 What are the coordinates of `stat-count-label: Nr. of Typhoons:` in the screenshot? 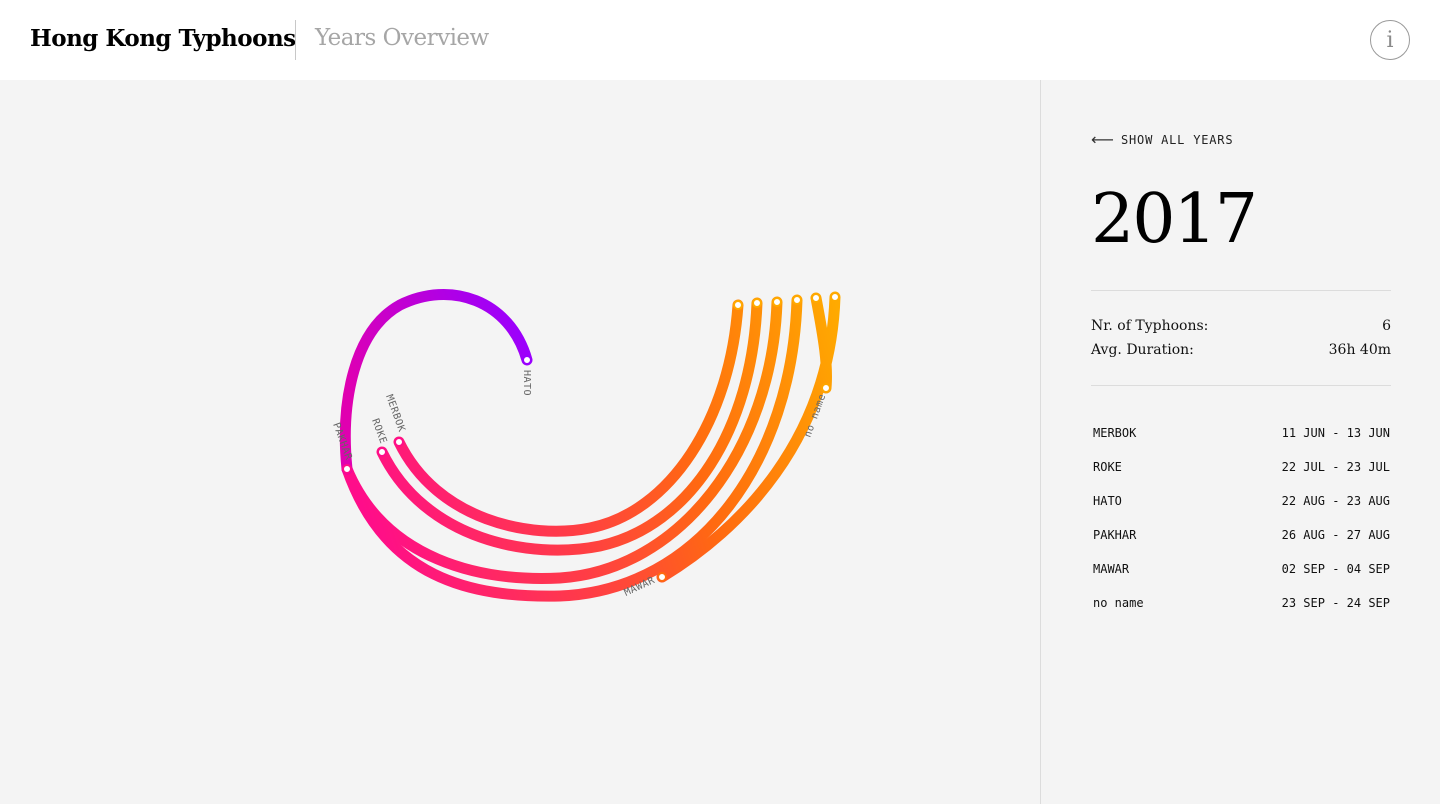 It's located at (1150, 326).